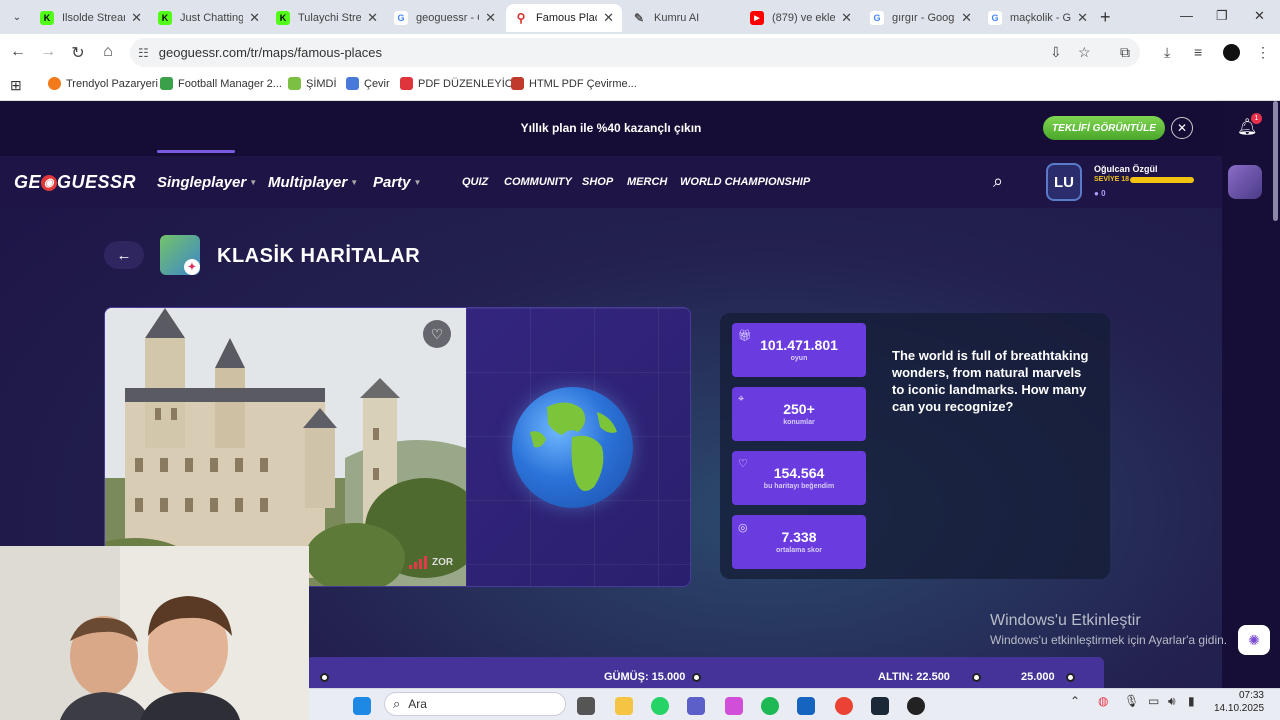  What do you see at coordinates (418, 562) in the screenshot?
I see `difficulty-bars-icon` at bounding box center [418, 562].